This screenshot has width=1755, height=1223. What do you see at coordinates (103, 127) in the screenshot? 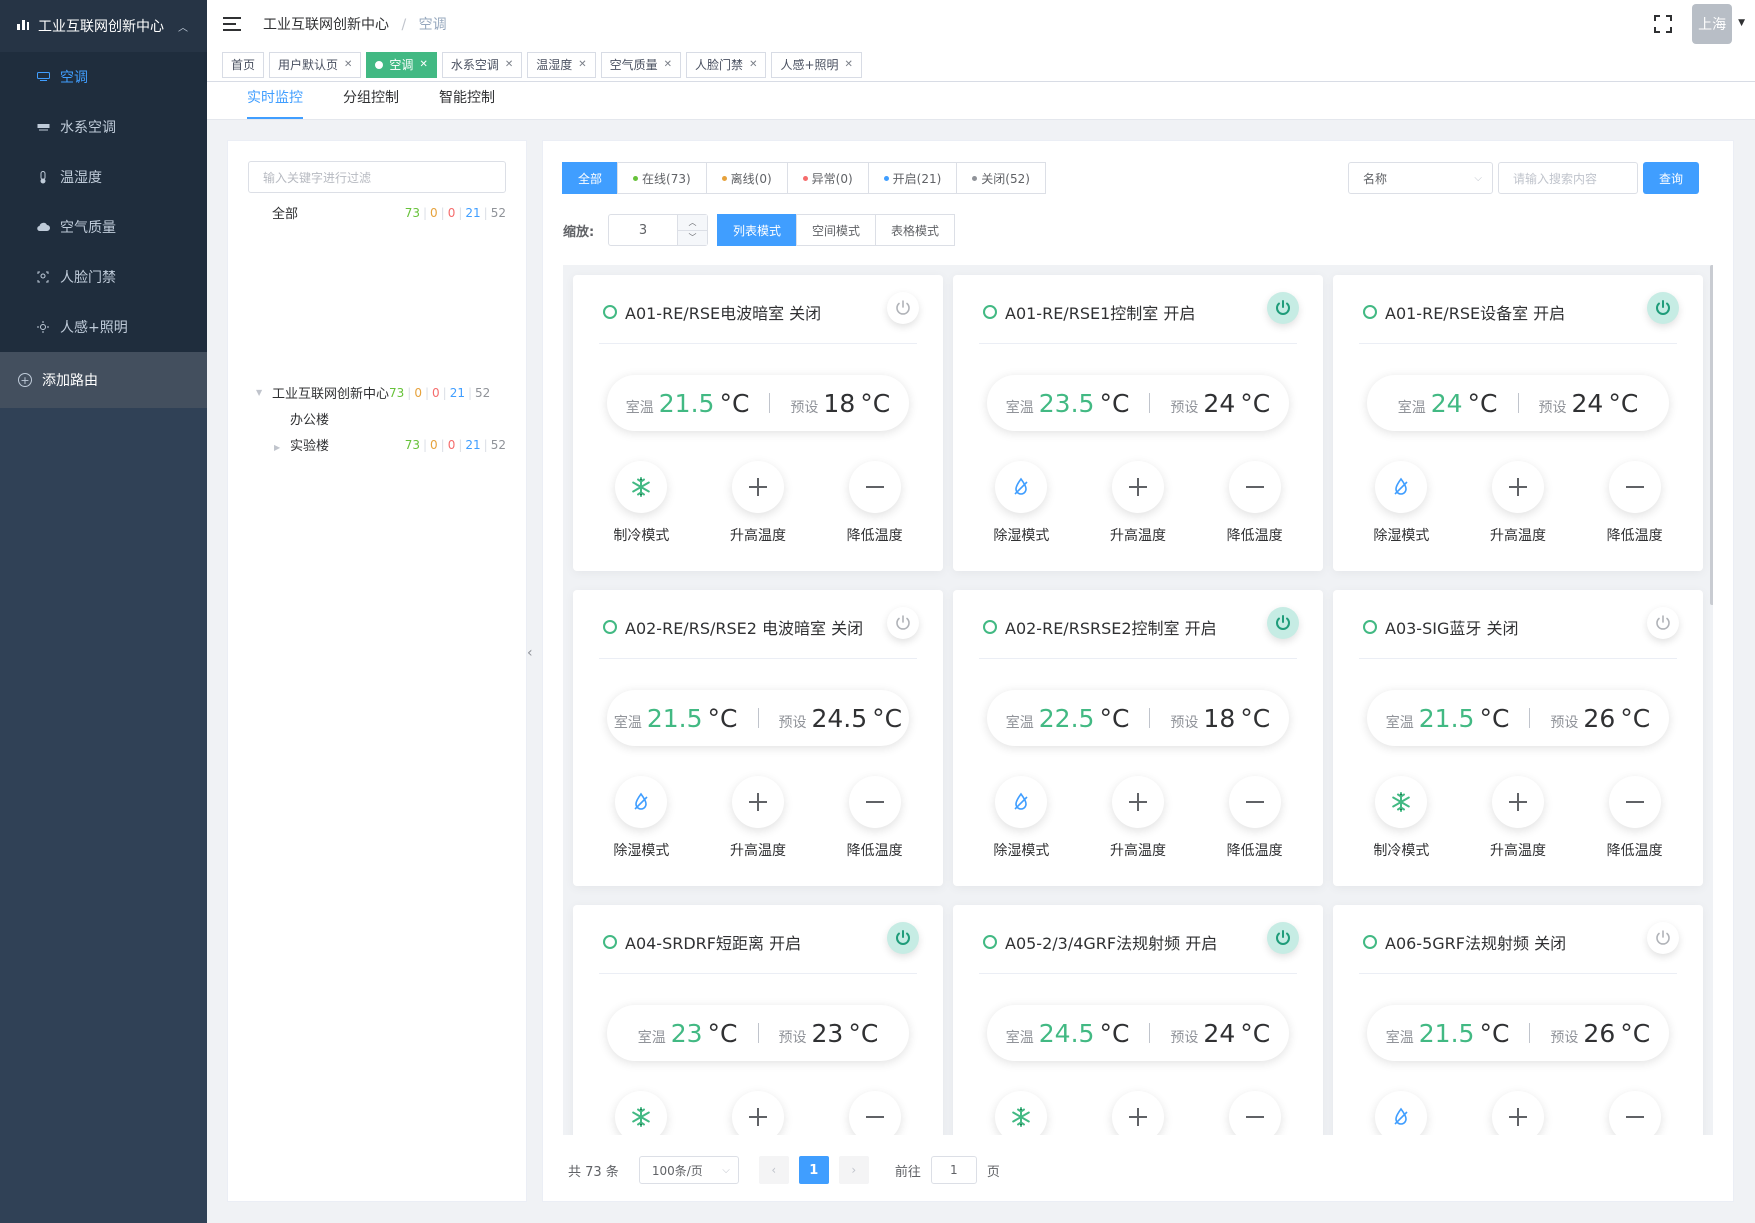
I see `sidebar-item-1: 水系空调` at bounding box center [103, 127].